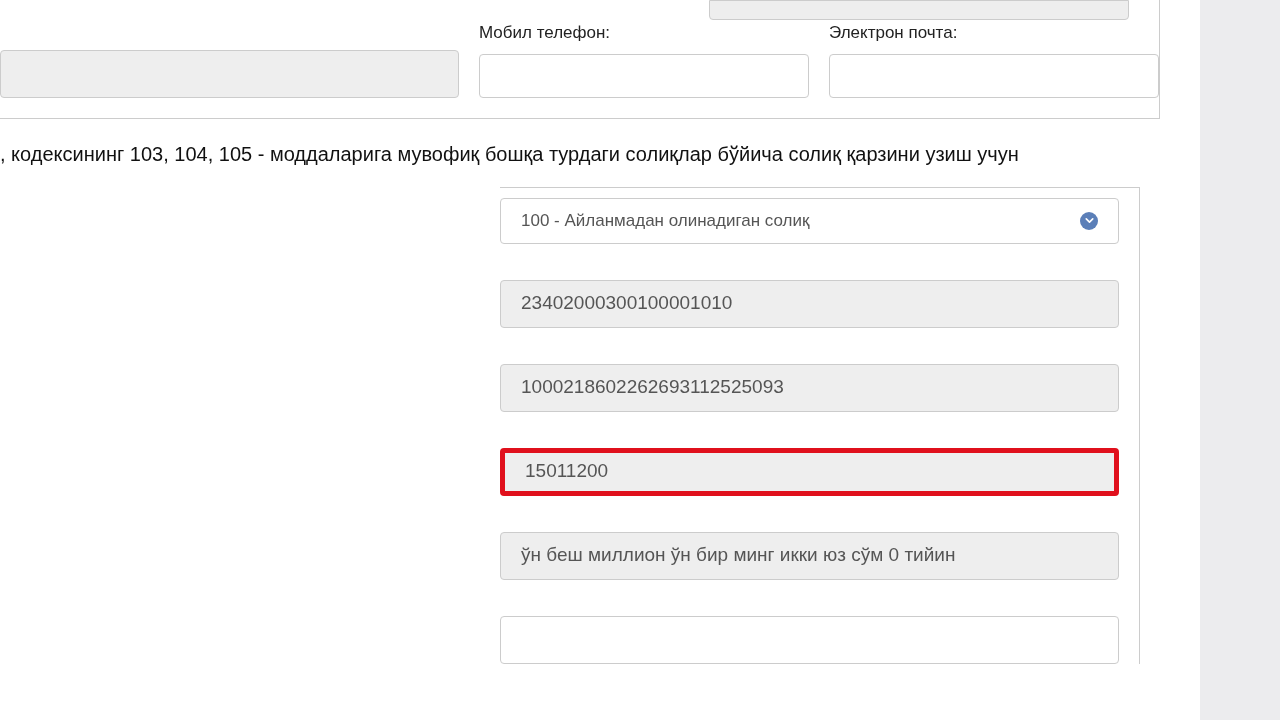 The height and width of the screenshot is (720, 1280). I want to click on fieldset-legend: , кодексининг 103, 104, 105 - моддаларига мувофиқ бошқа турдаги солиқлар бўйича солиқ қарзини узиш учун, so click(570, 153).